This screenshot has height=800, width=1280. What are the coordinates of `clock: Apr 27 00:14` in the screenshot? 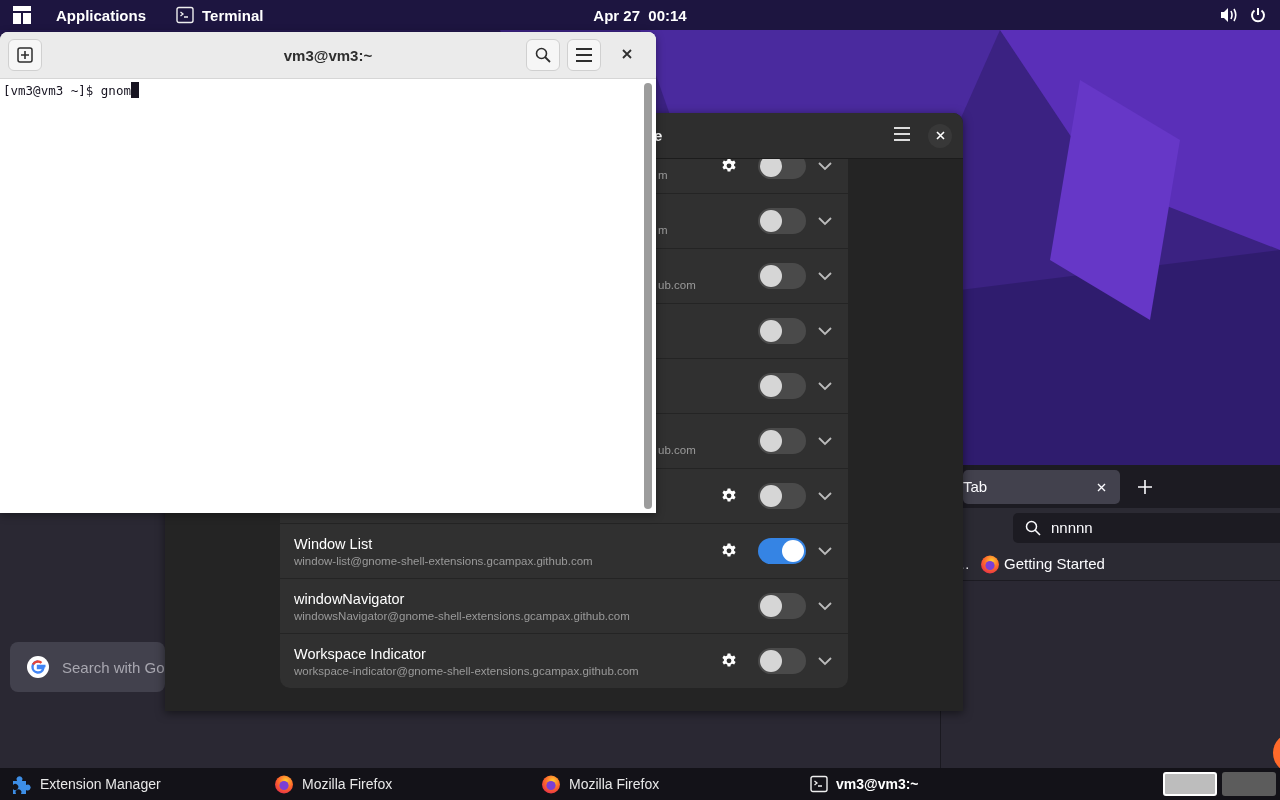 It's located at (640, 15).